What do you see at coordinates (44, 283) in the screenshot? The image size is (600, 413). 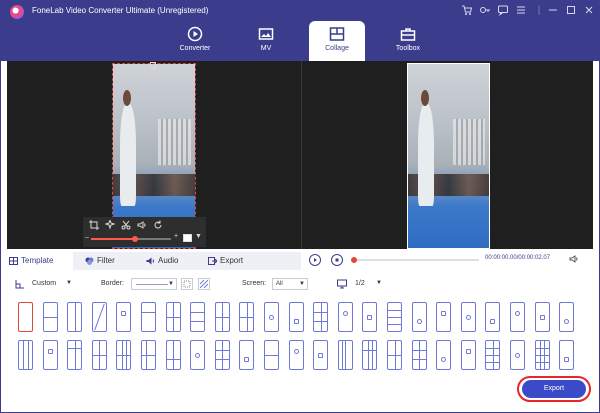 I see `layout-value: Custom` at bounding box center [44, 283].